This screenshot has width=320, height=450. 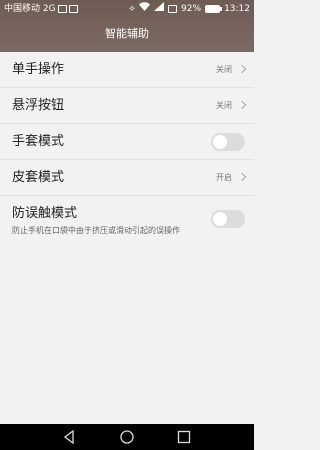 I want to click on page-title: 智能辅助, so click(x=127, y=33).